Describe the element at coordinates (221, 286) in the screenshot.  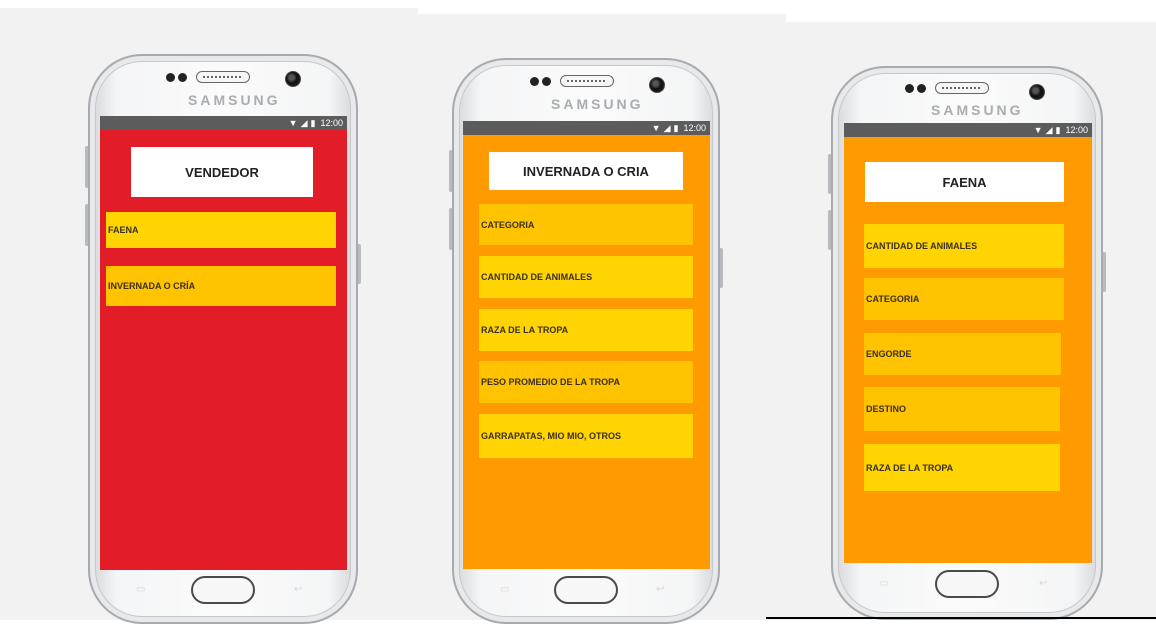
I see `menu-item-invernada-o-cria: INVERNADA O CRÍA` at that location.